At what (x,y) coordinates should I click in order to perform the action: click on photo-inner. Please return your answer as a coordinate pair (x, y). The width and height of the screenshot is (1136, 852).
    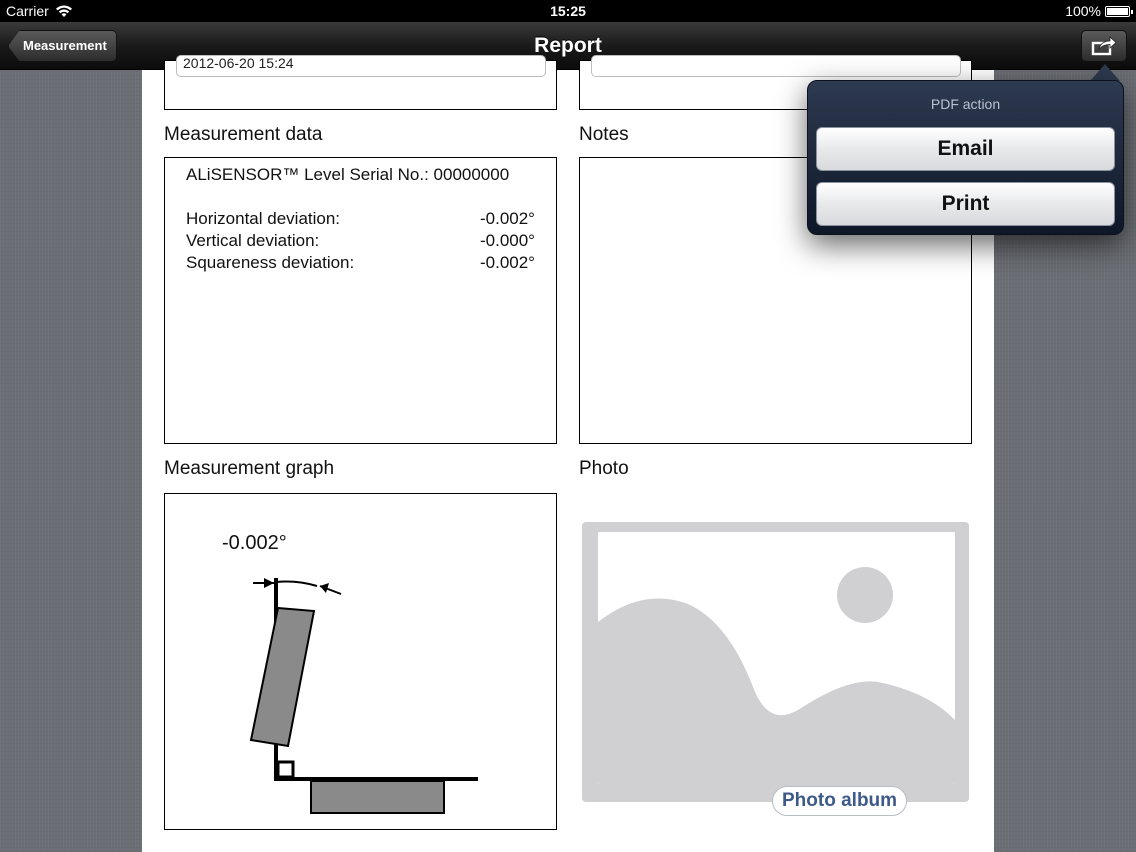
    Looking at the image, I should click on (776, 658).